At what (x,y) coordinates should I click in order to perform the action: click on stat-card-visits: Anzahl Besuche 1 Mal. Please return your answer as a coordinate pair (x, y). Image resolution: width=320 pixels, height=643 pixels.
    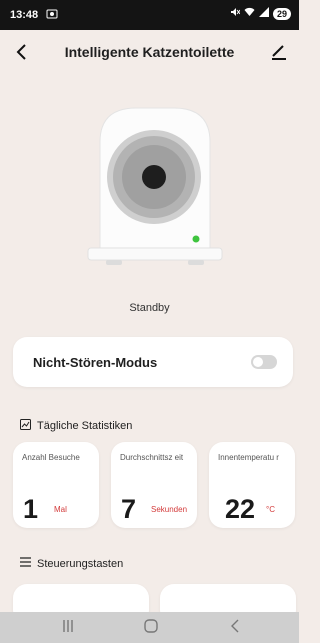
    Looking at the image, I should click on (56, 485).